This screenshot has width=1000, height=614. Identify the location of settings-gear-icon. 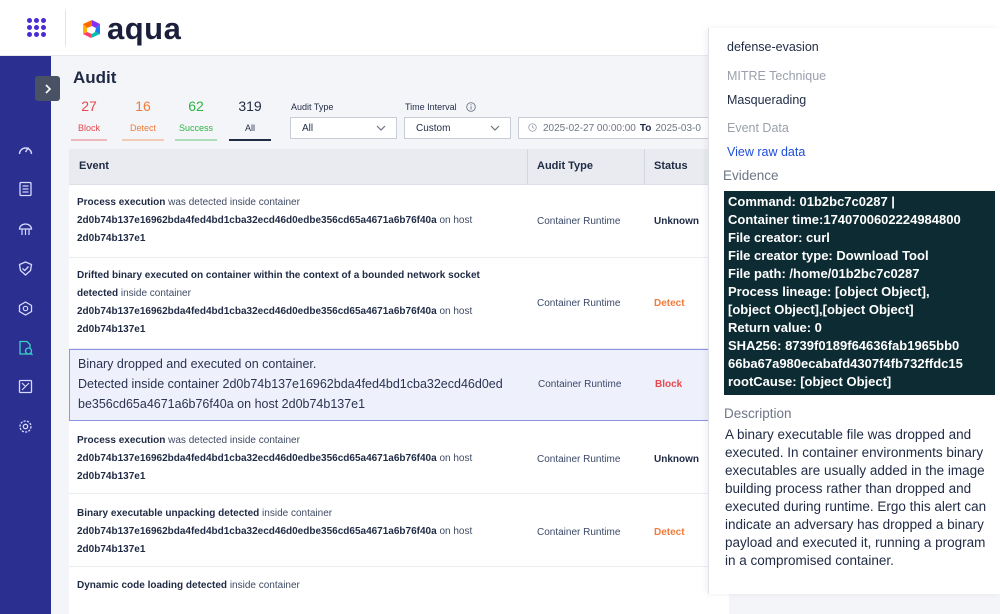
(25, 426).